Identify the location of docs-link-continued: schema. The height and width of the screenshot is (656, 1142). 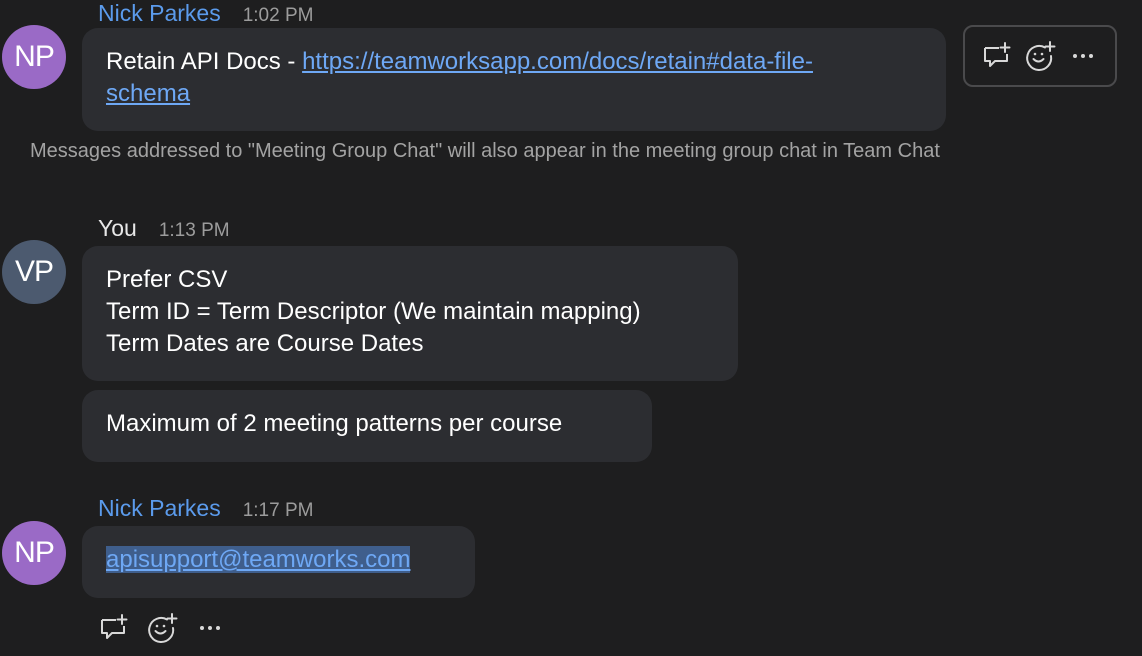
(148, 93).